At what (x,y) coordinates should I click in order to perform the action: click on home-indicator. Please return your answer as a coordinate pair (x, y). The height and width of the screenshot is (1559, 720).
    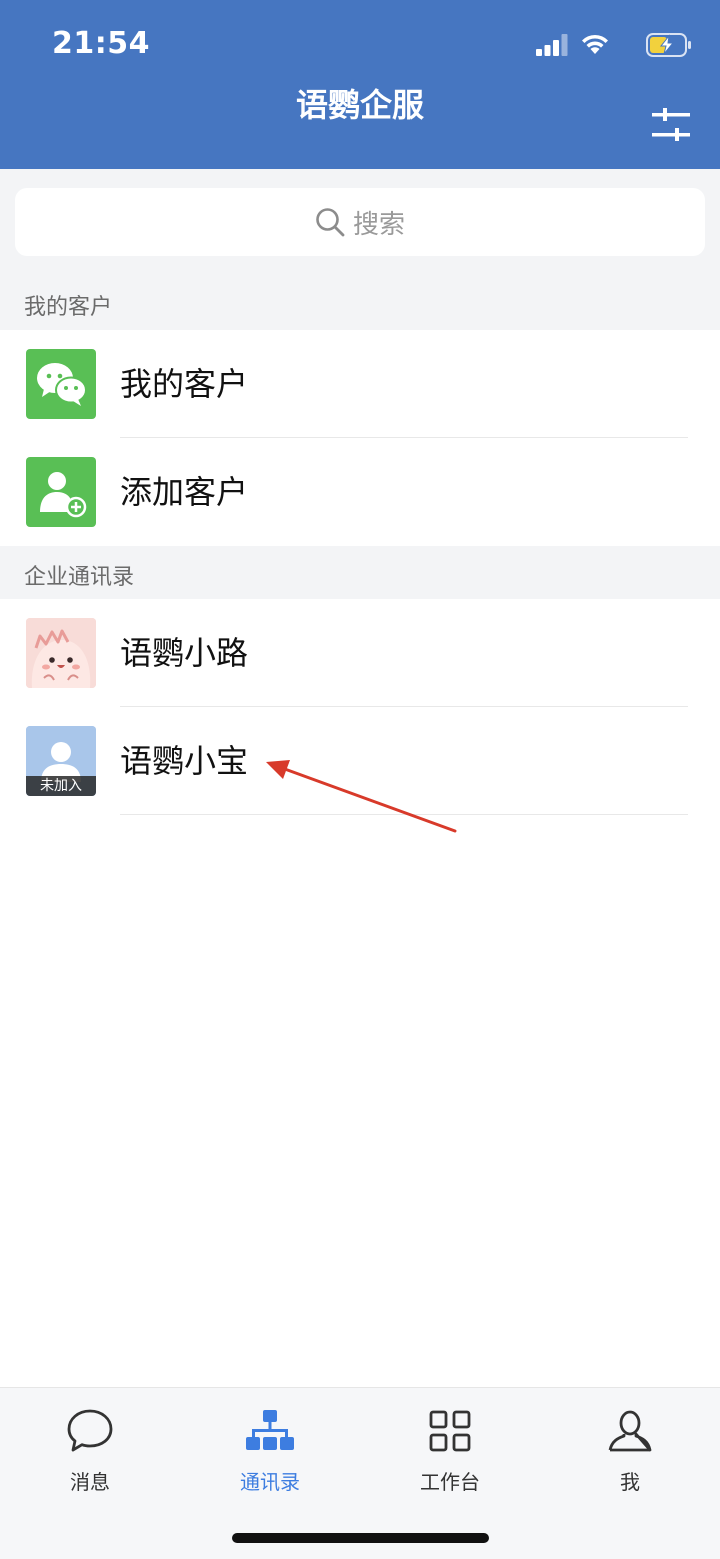
    Looking at the image, I should click on (360, 1538).